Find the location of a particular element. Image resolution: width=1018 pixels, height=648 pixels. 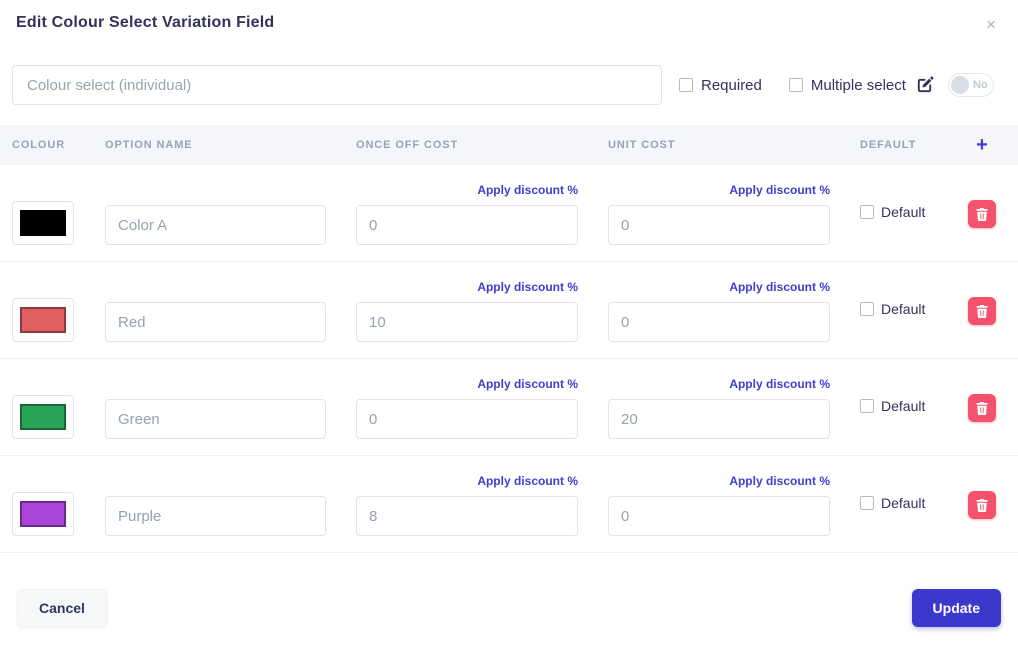

toggle-state-label: No is located at coordinates (980, 85).